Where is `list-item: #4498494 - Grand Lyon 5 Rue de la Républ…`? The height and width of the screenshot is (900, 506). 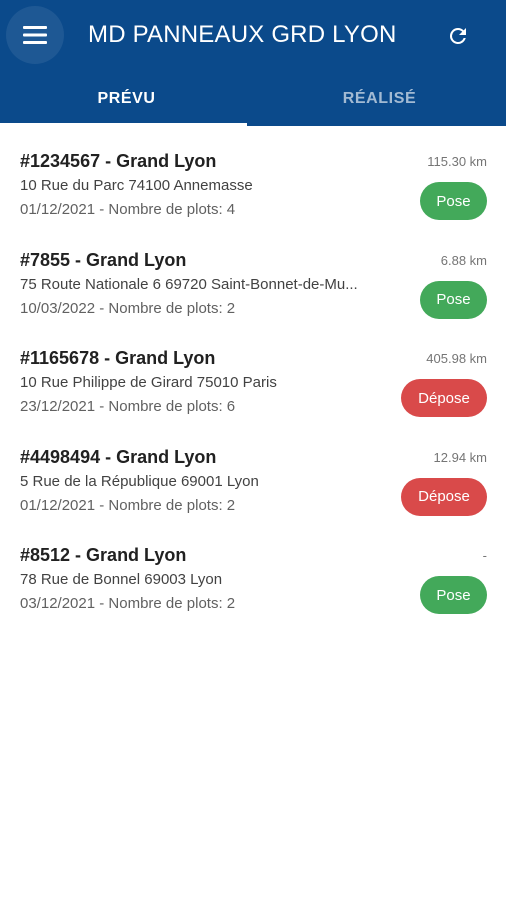 list-item: #4498494 - Grand Lyon 5 Rue de la Républ… is located at coordinates (253, 485).